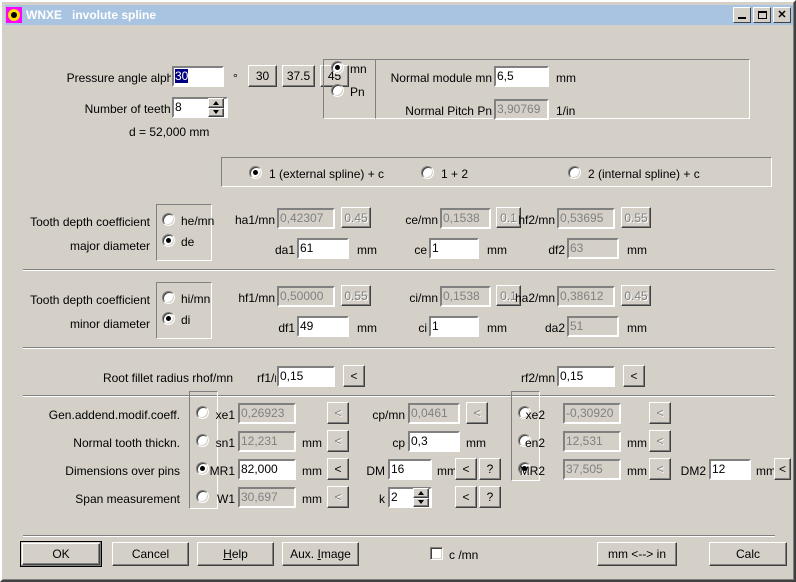 This screenshot has height=582, width=796. Describe the element at coordinates (267, 497) in the screenshot. I see `w1-input: 30,697` at that location.